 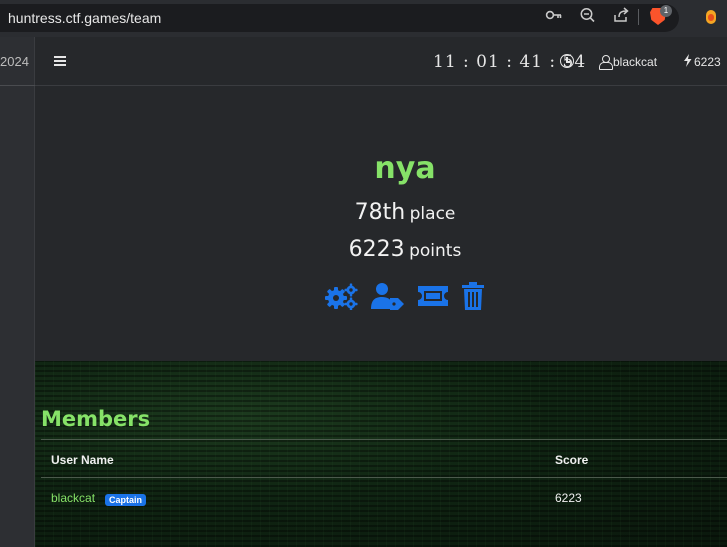 I want to click on browser-toolbar: huntress.ctf.games/team 1, so click(x=363, y=18).